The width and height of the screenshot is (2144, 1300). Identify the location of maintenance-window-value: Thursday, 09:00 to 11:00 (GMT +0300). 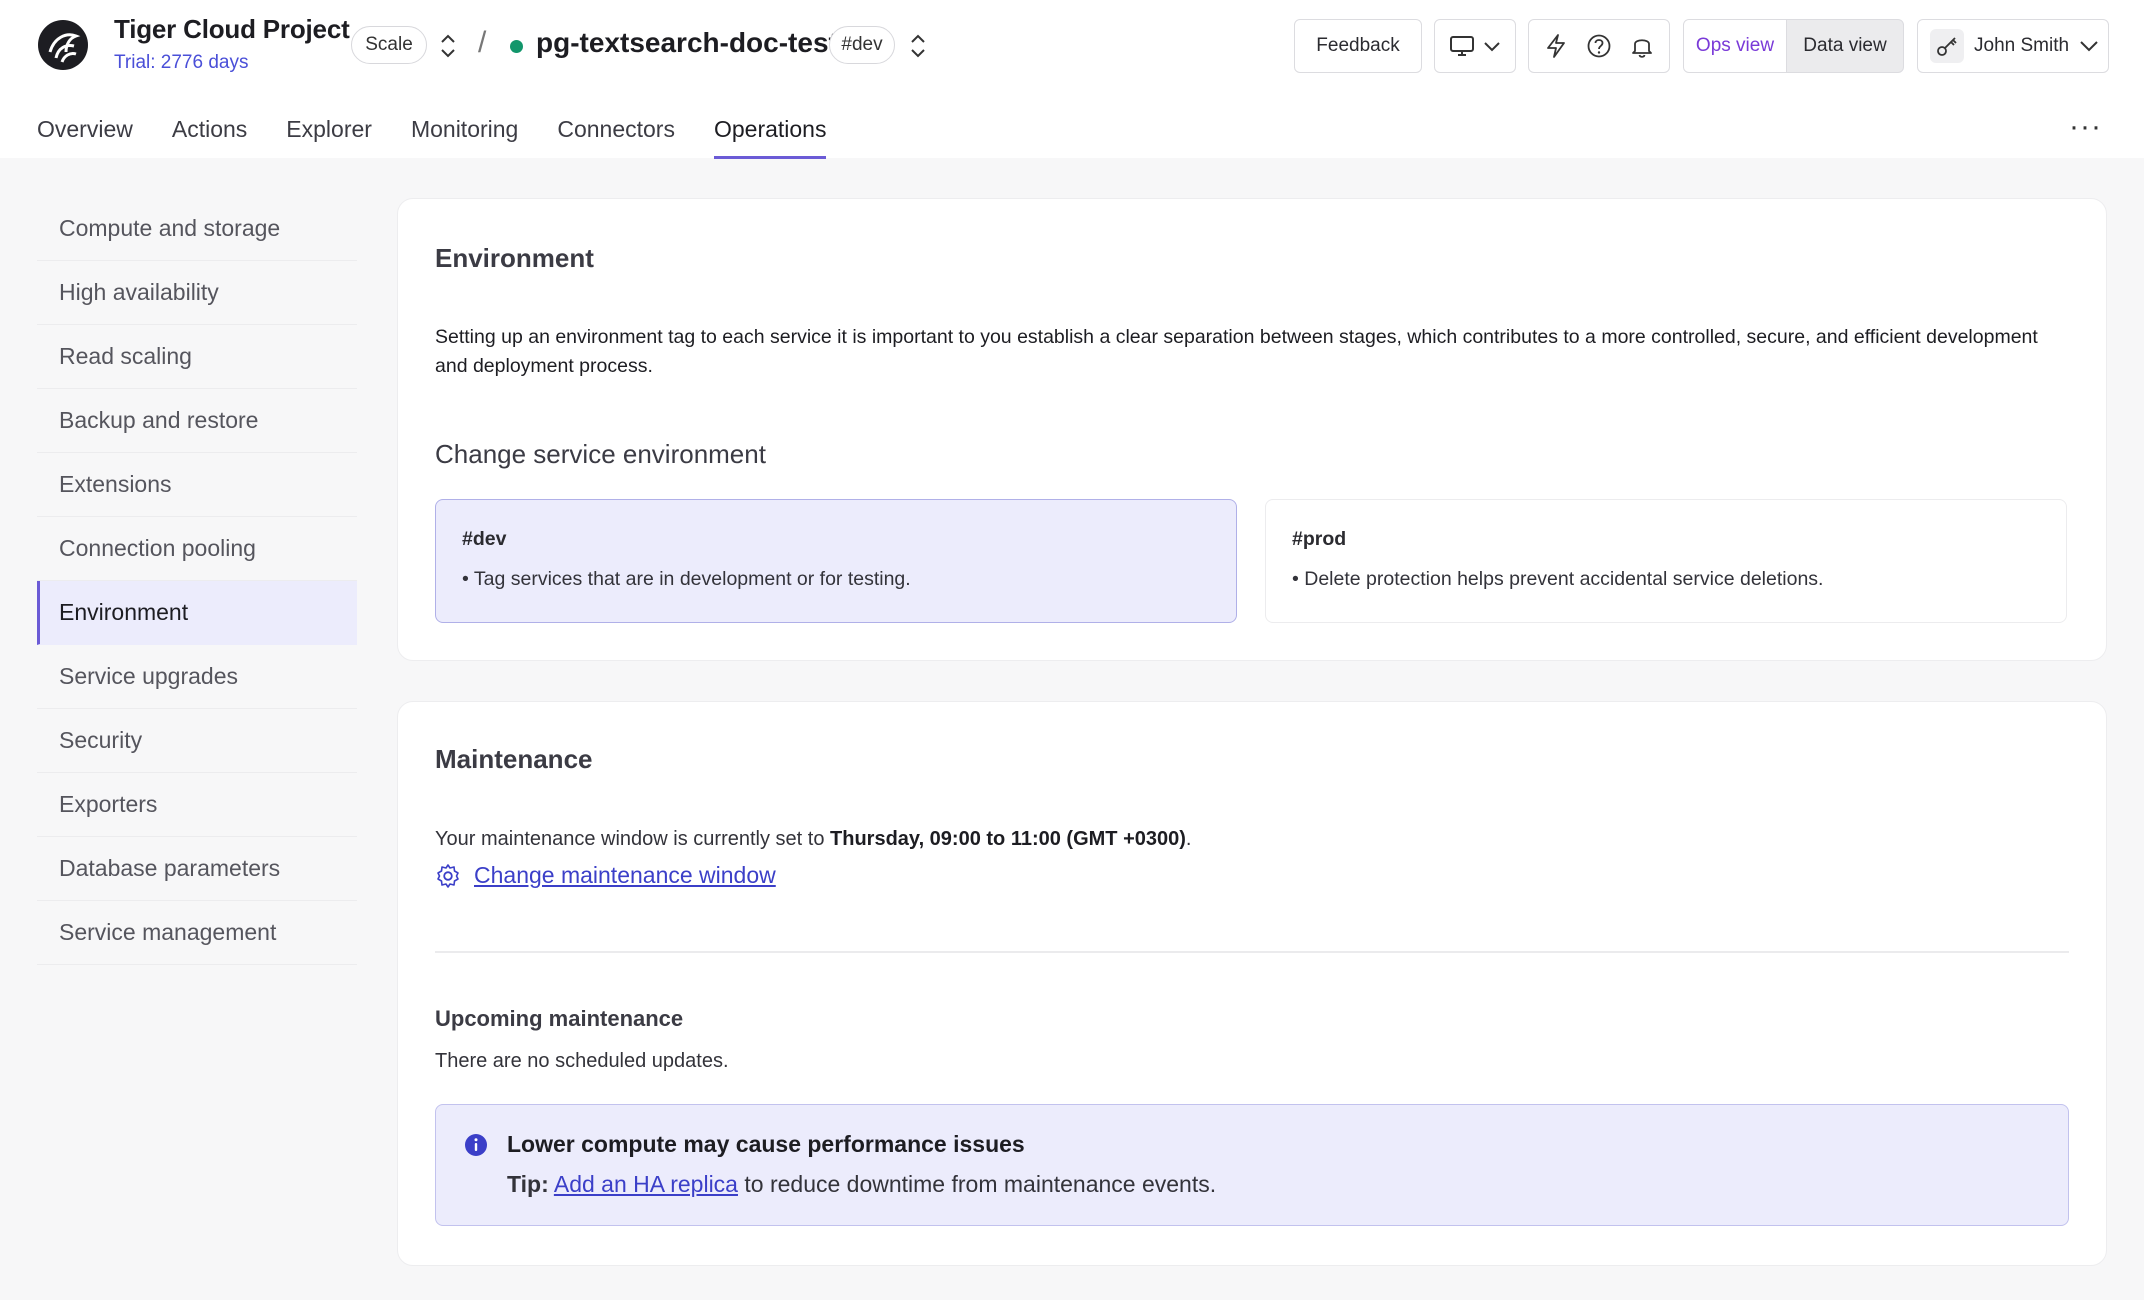
(1008, 839).